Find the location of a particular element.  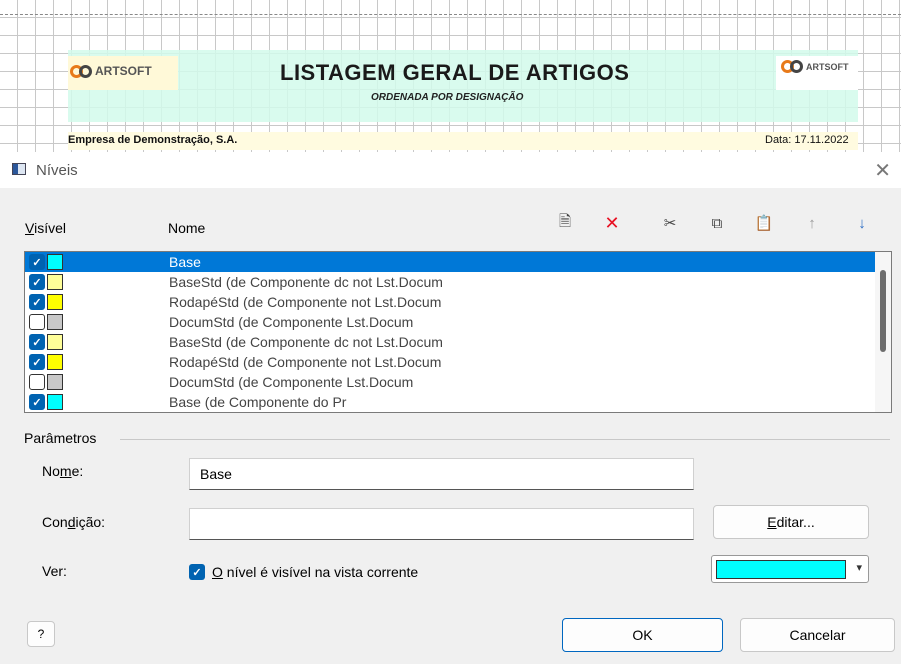

visible-in-view-label: O nível é visível na vista corrente is located at coordinates (315, 572).